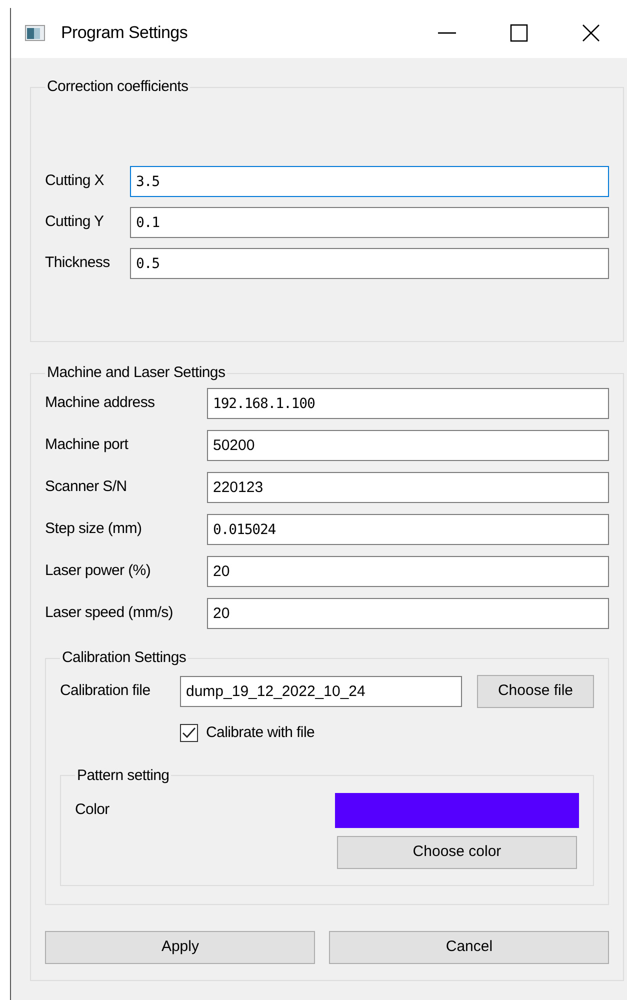  What do you see at coordinates (87, 445) in the screenshot?
I see `field-label: Machine port` at bounding box center [87, 445].